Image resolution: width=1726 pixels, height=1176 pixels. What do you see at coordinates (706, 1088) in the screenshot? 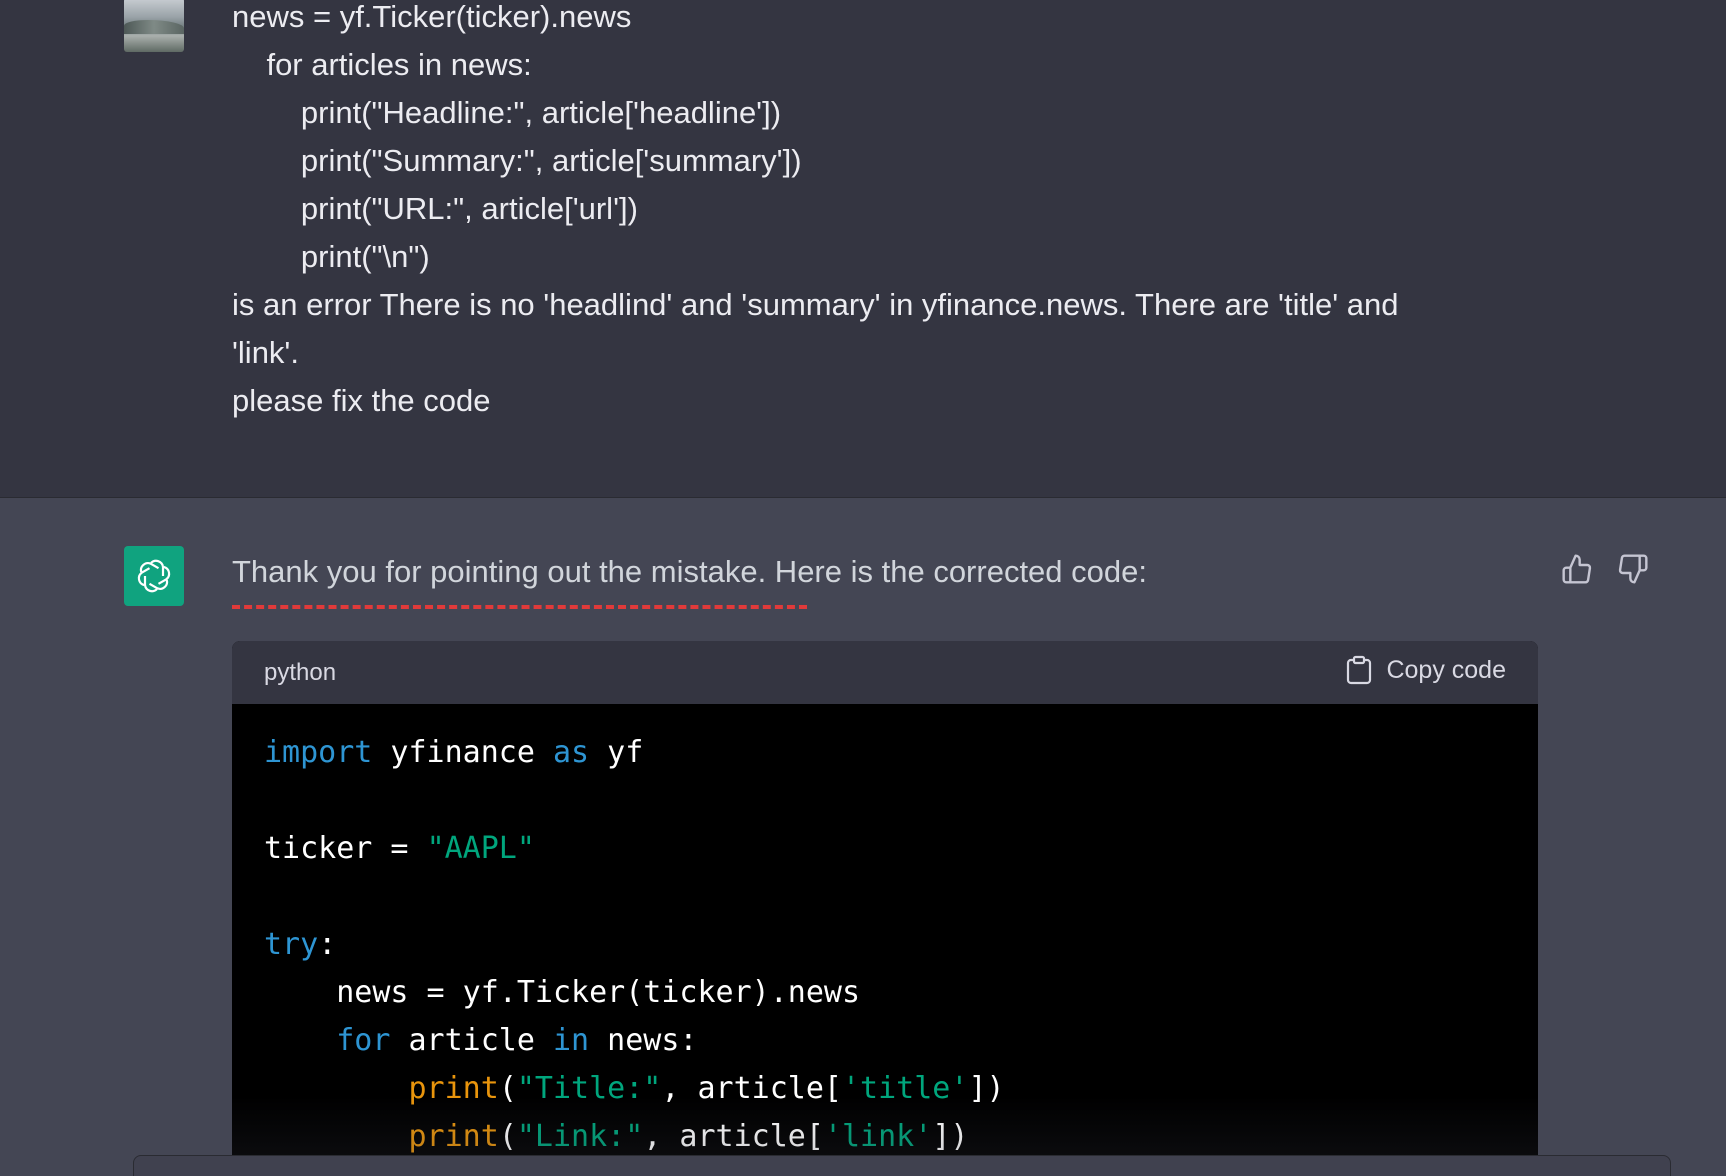
I see `code-line: print("Title:", article['title'])` at bounding box center [706, 1088].